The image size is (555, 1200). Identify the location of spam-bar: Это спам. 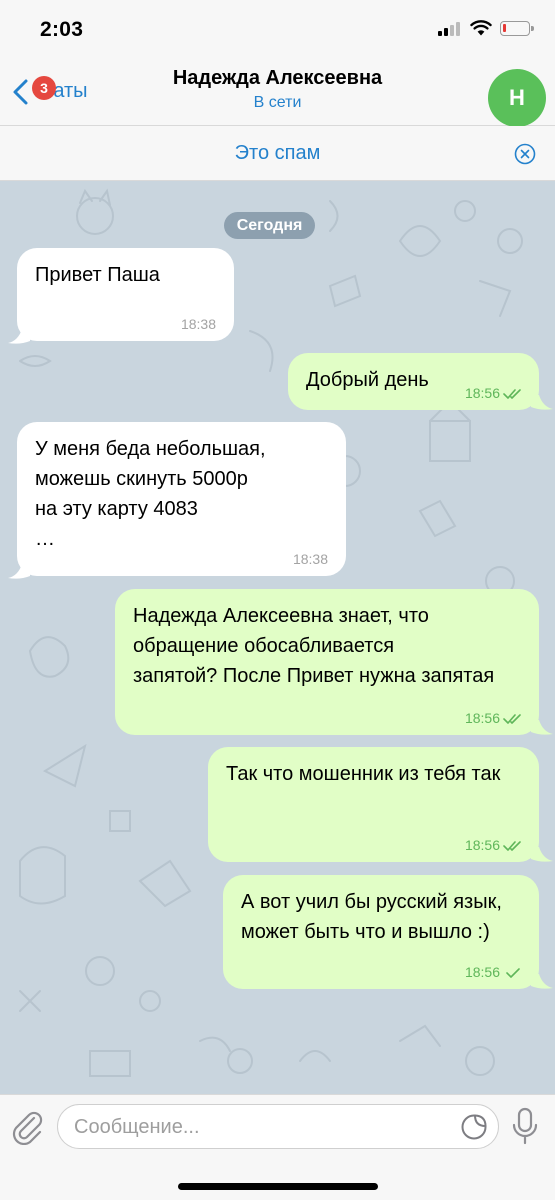
(277, 153).